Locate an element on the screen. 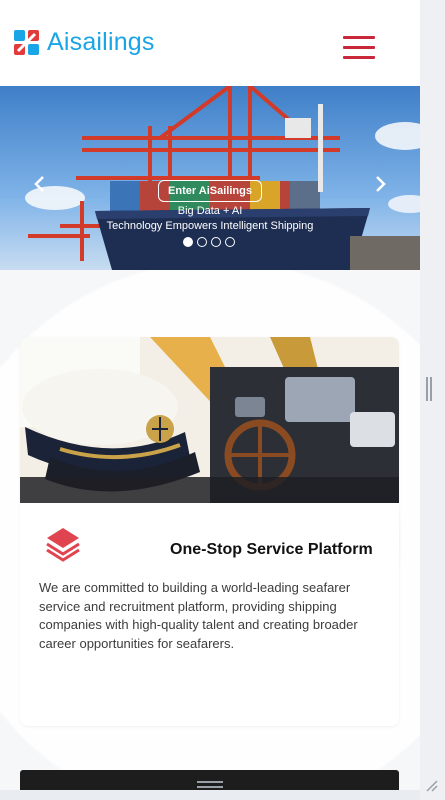 This screenshot has width=445, height=800. horizontal-grip-icon is located at coordinates (210, 785).